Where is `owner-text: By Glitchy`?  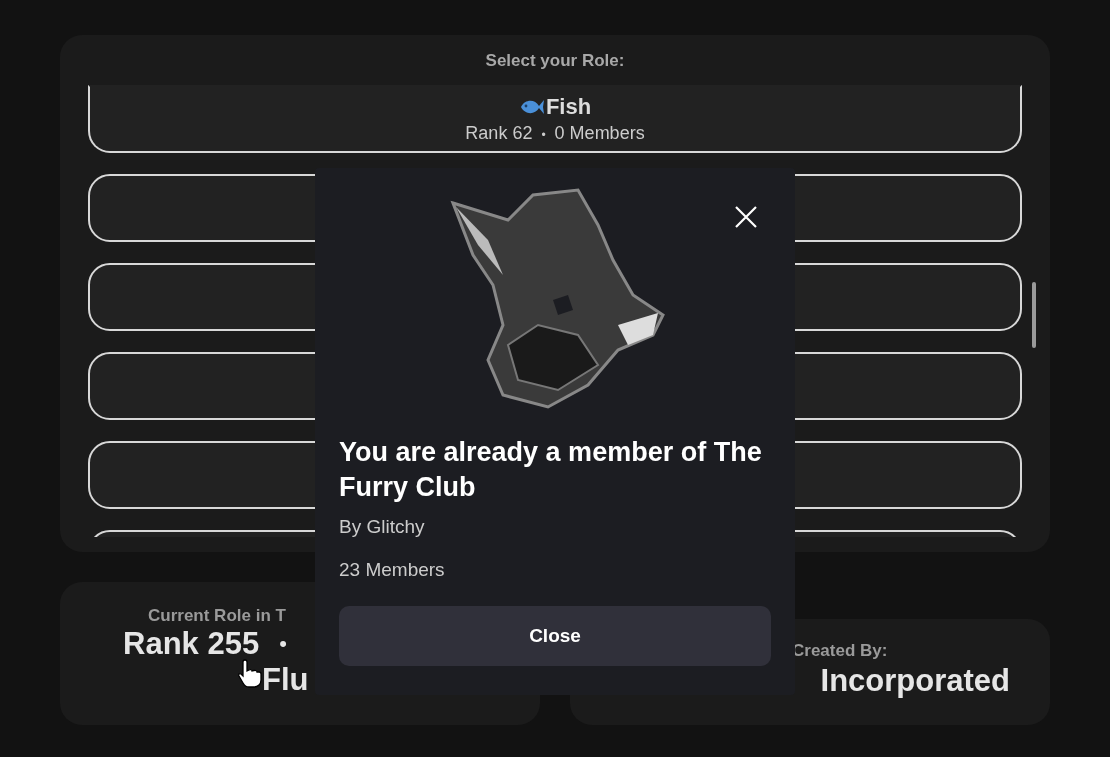
owner-text: By Glitchy is located at coordinates (382, 527).